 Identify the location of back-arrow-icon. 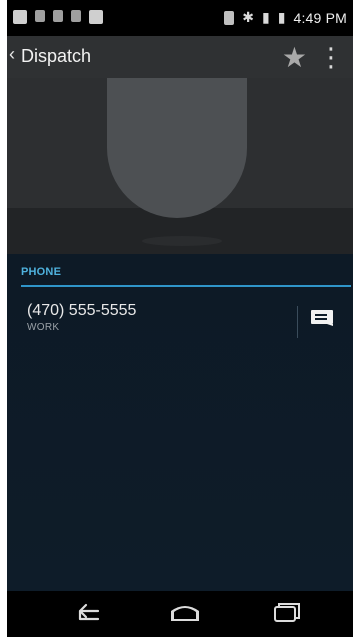
(88, 614).